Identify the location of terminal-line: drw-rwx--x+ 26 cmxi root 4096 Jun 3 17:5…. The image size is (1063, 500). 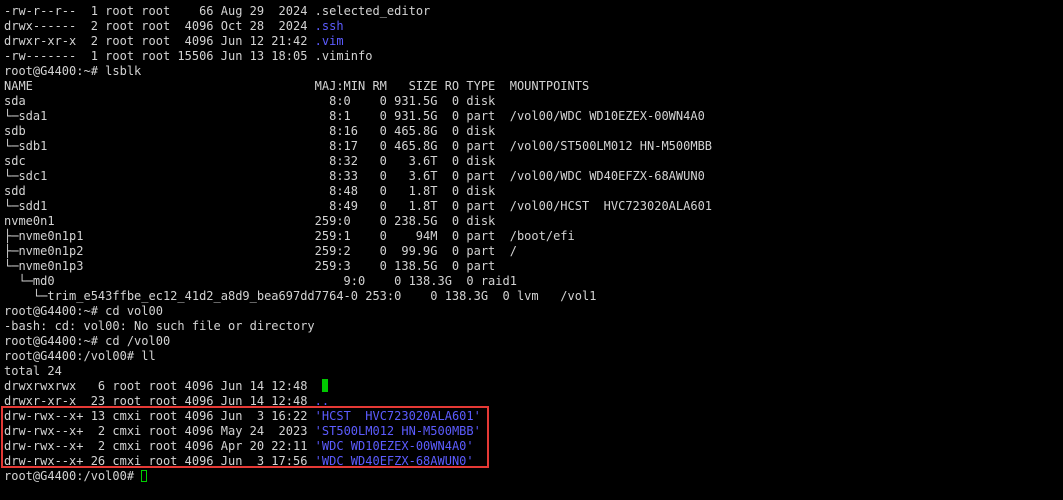
(533, 461).